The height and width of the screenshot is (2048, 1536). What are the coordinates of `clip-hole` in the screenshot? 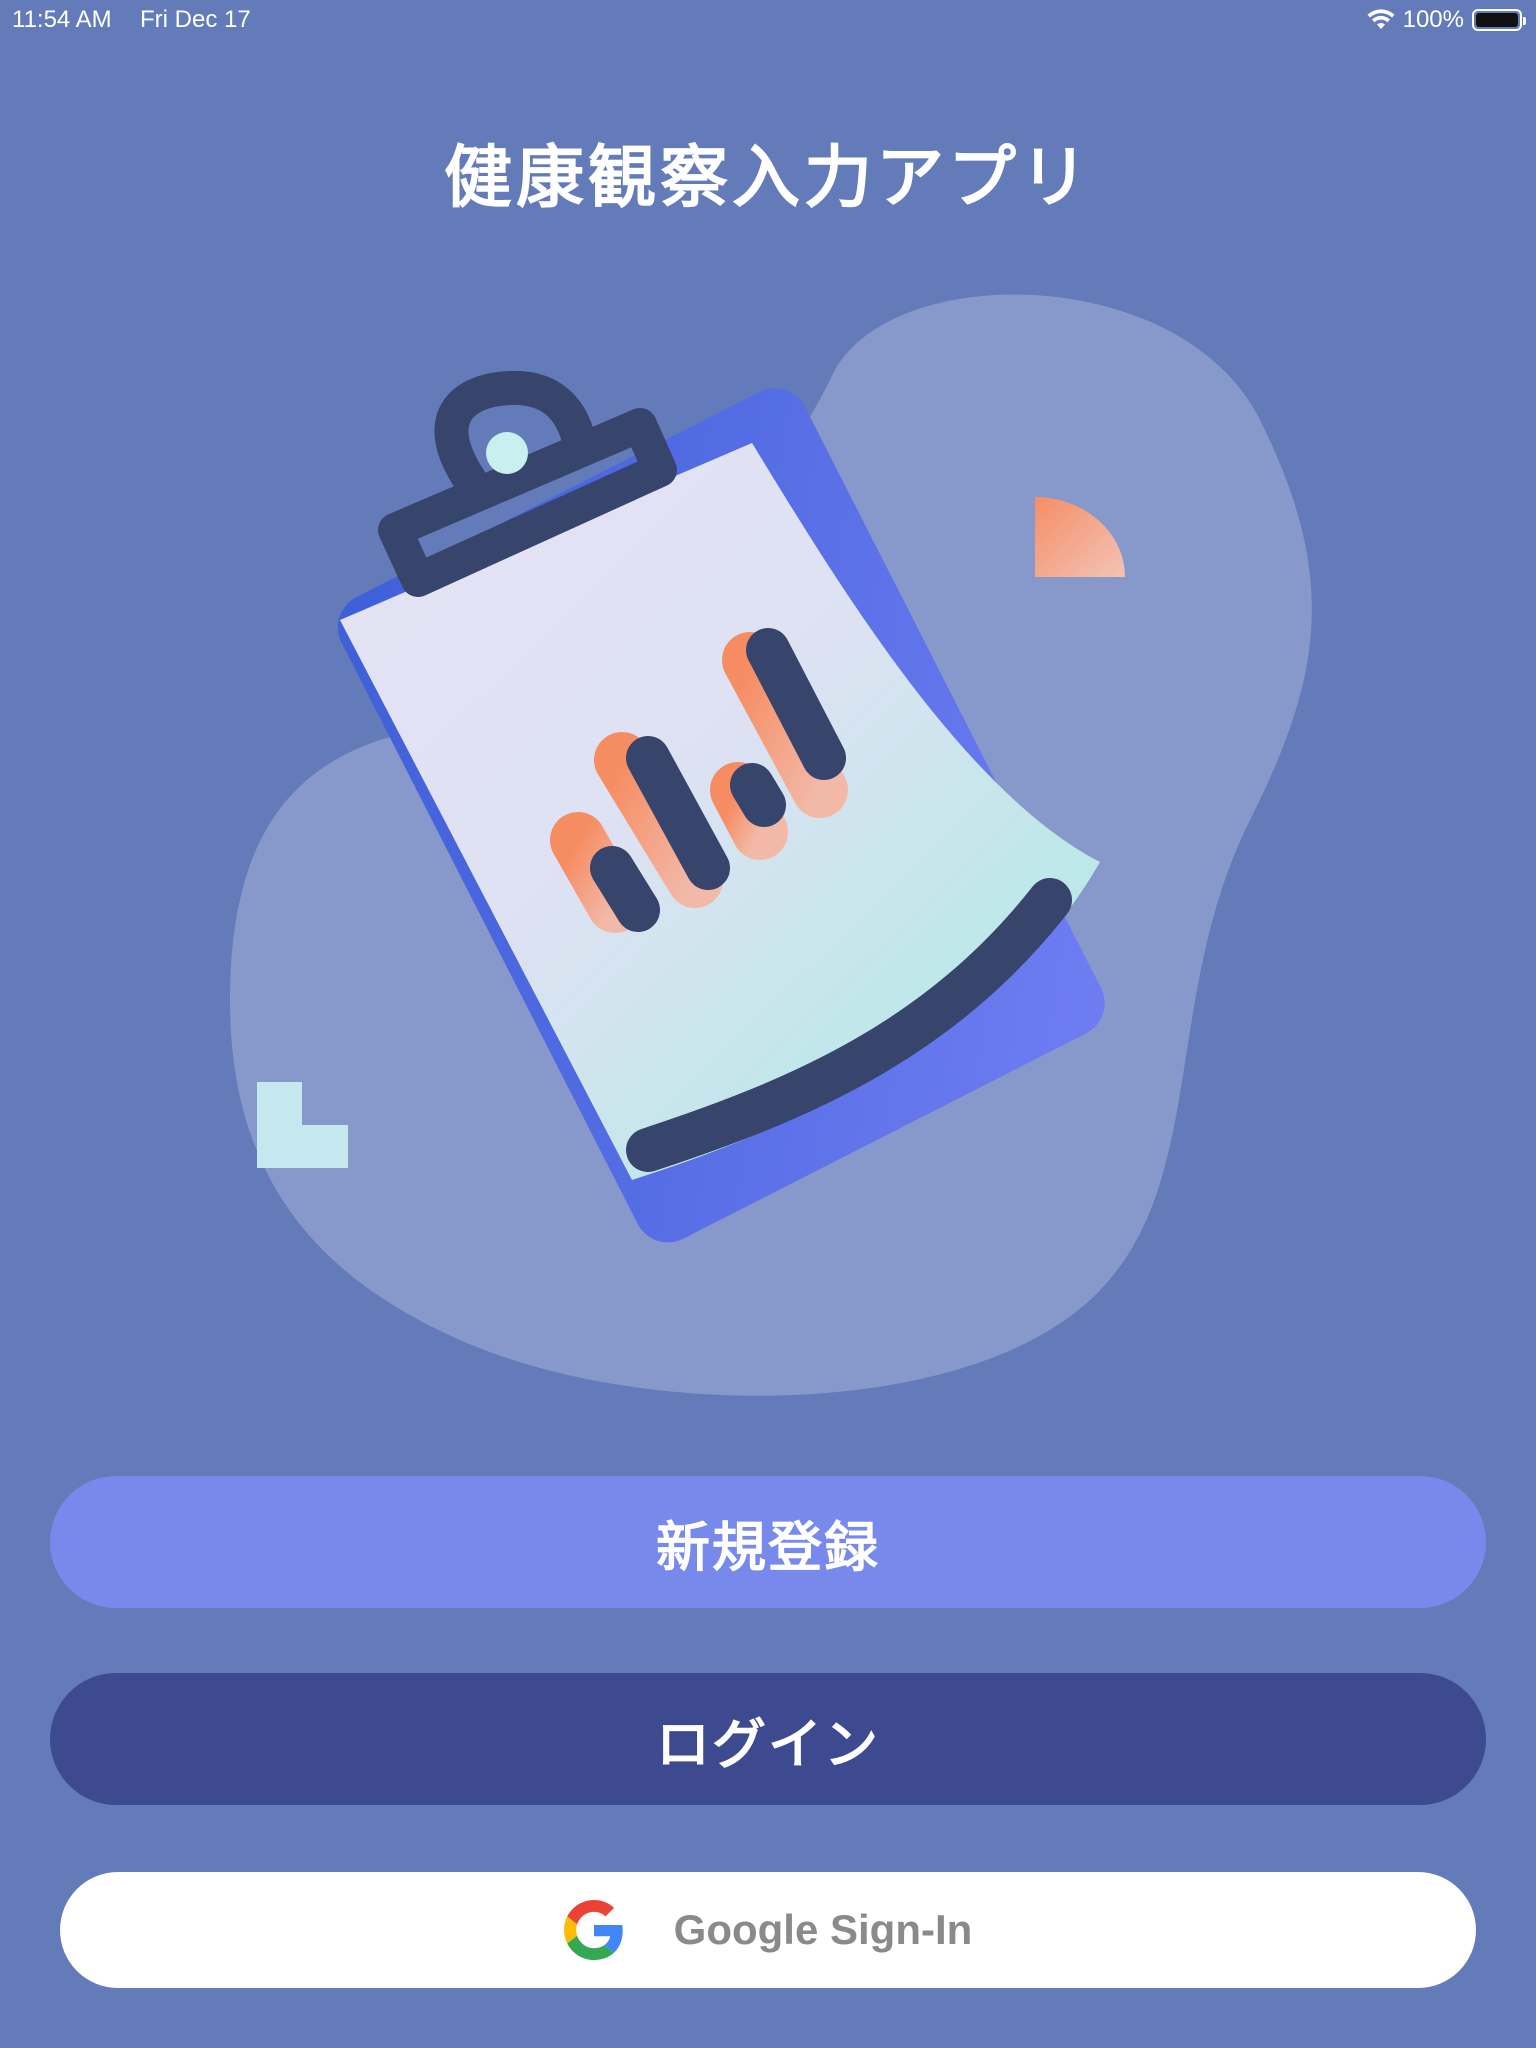 It's located at (507, 453).